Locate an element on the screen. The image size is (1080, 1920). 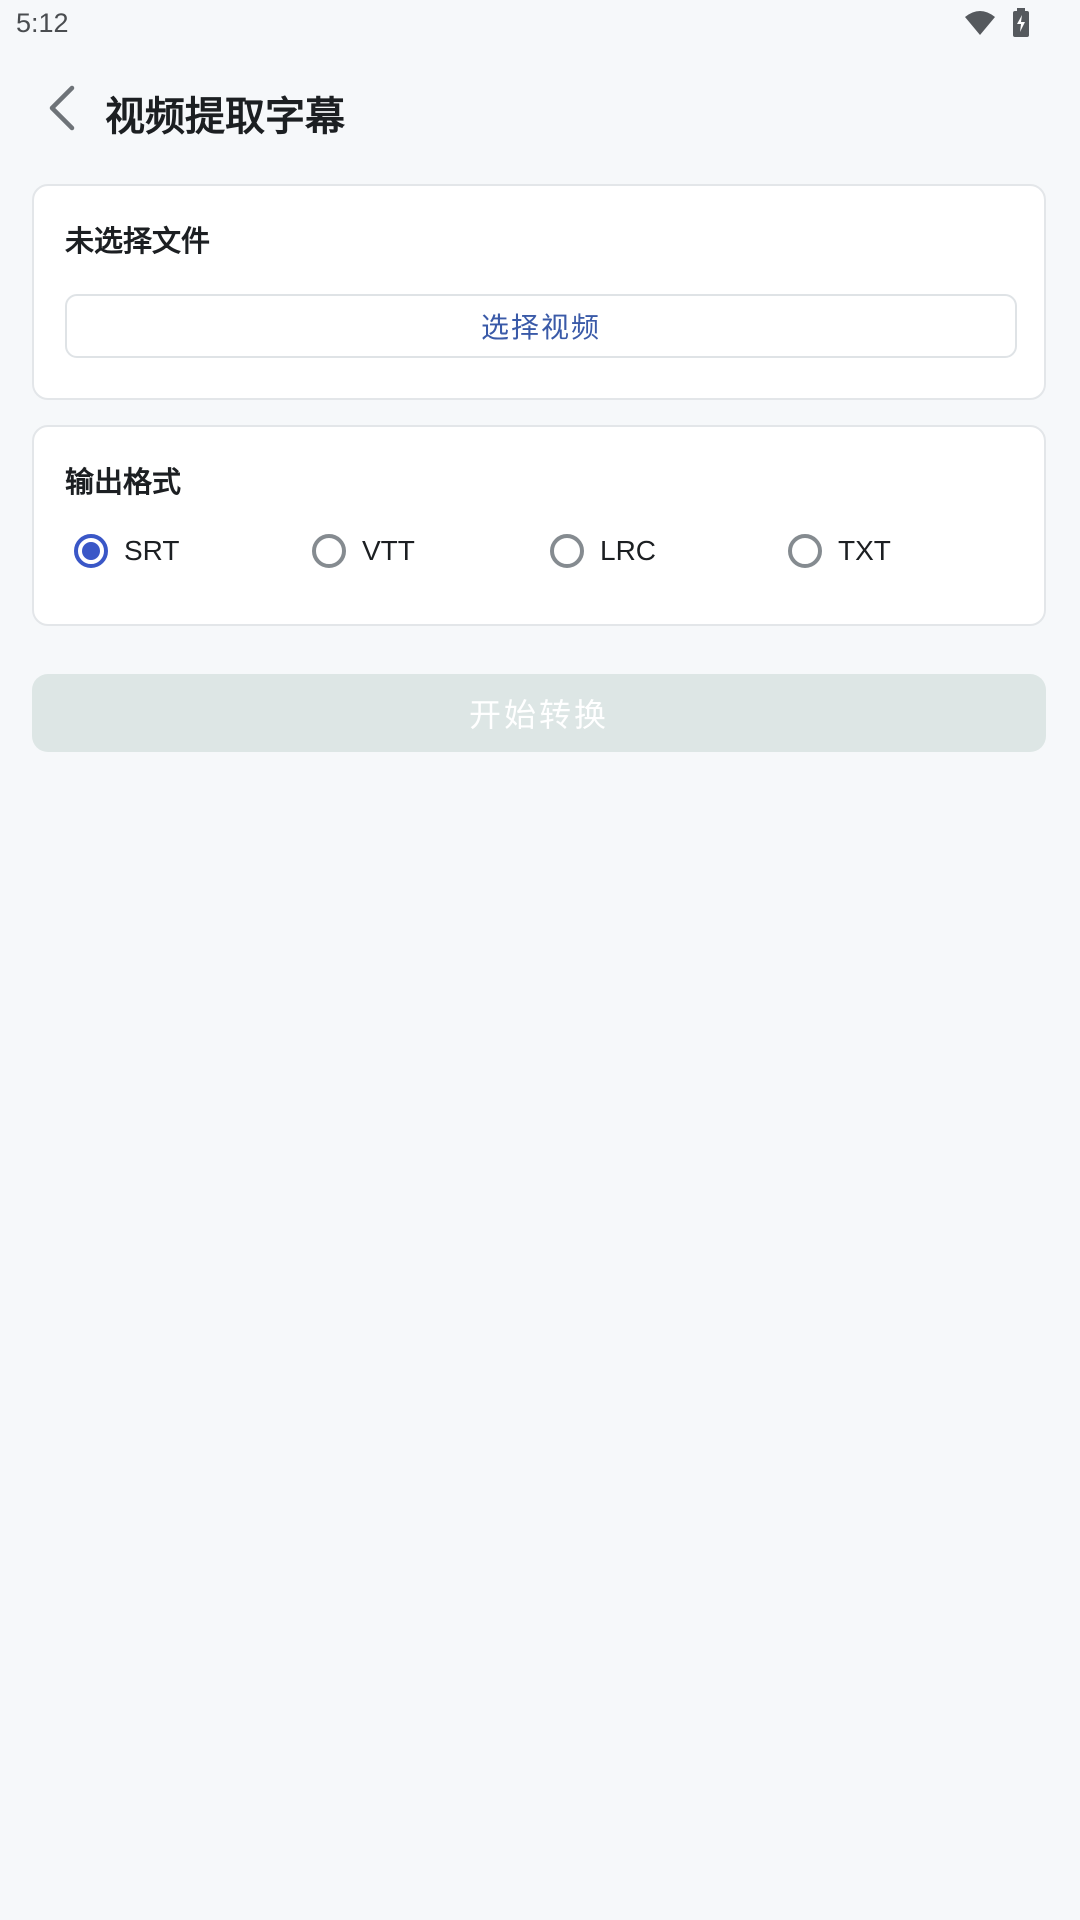
back-button is located at coordinates (62, 110).